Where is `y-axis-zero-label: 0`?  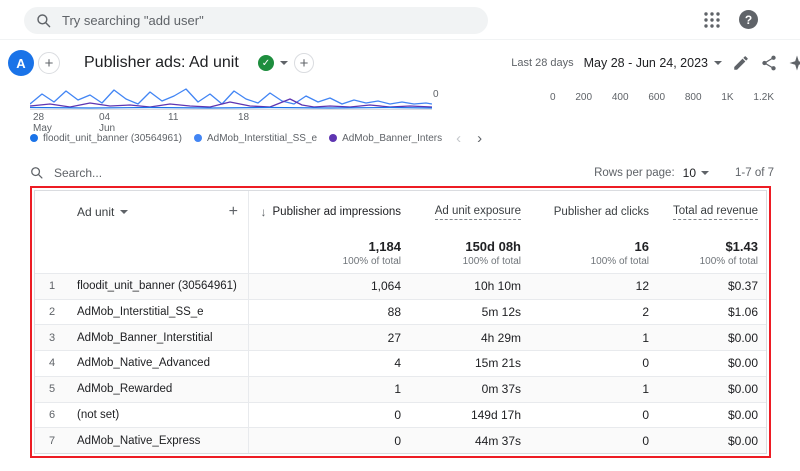
y-axis-zero-label: 0 is located at coordinates (436, 94).